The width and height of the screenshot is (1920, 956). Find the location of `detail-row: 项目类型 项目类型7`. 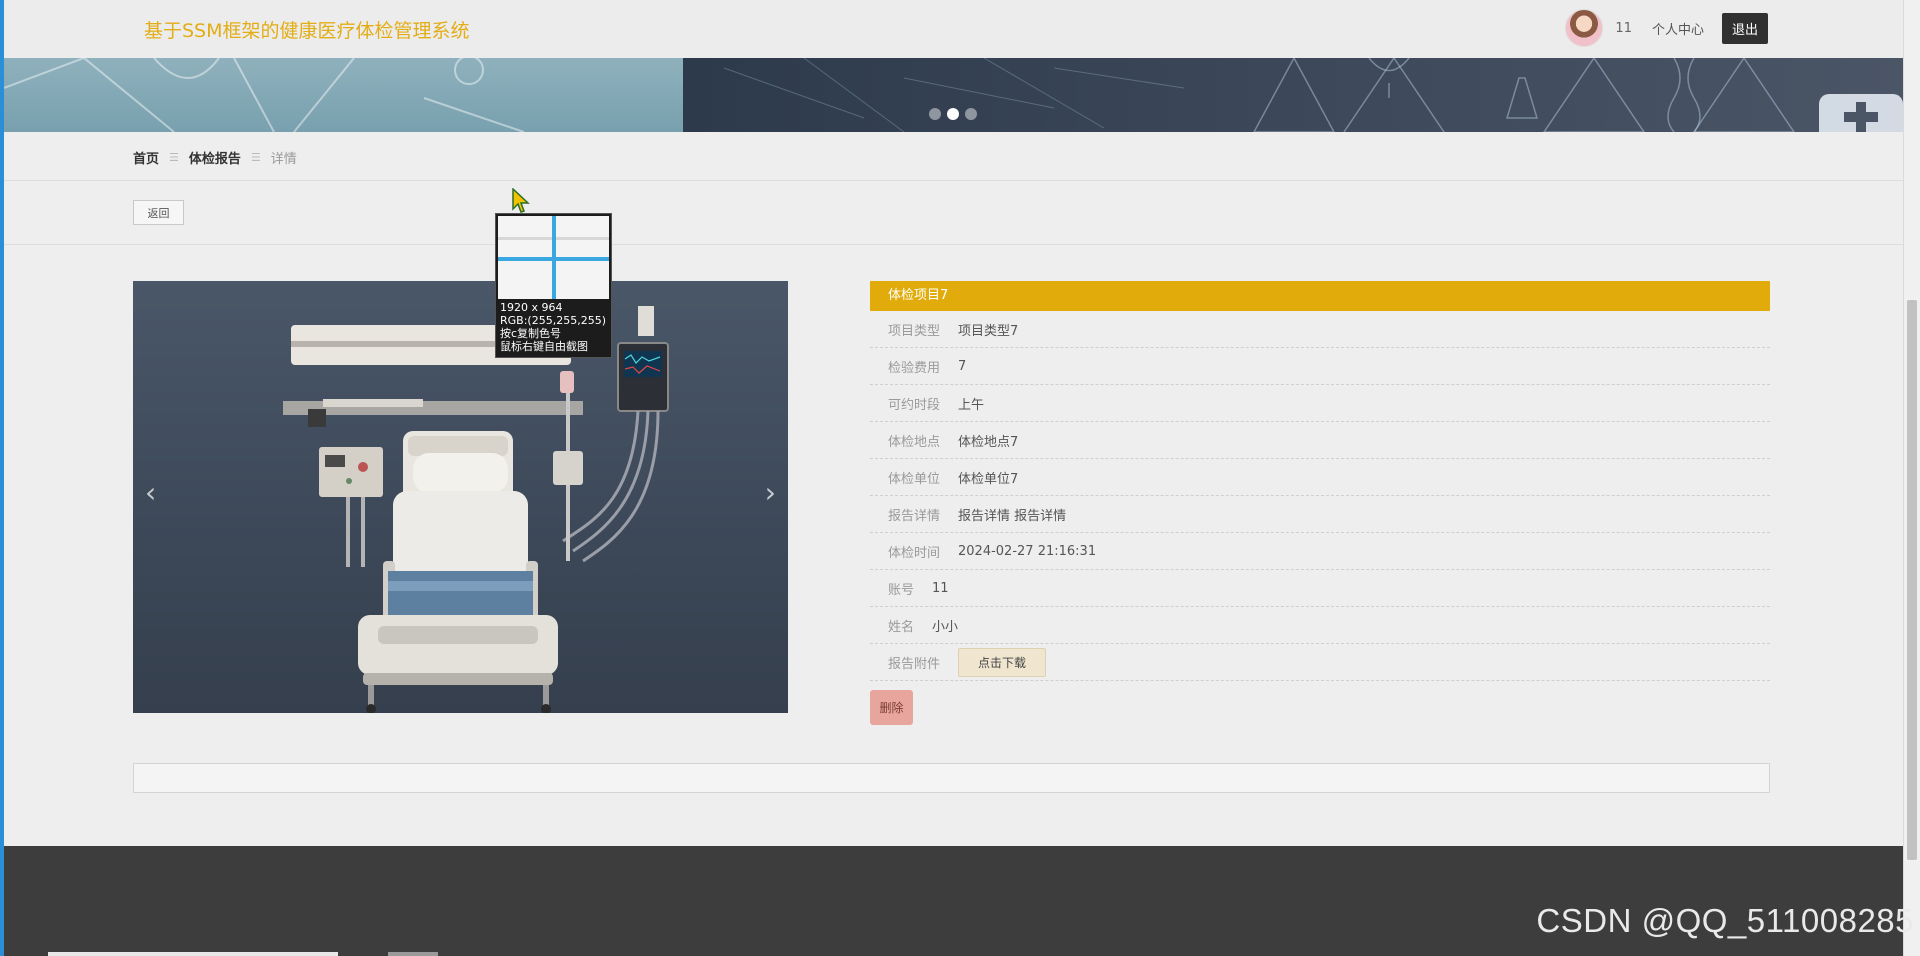

detail-row: 项目类型 项目类型7 is located at coordinates (1320, 329).